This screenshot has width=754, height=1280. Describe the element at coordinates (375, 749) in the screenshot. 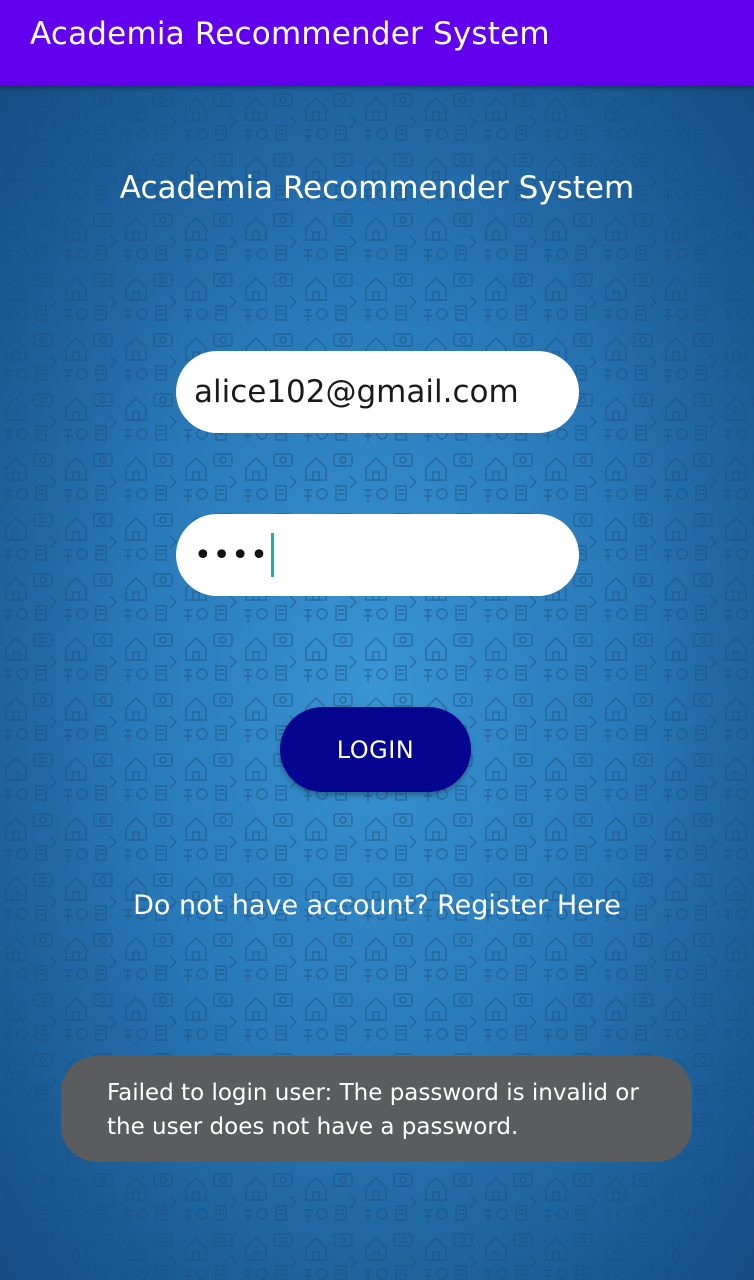

I see `login-button: LOGIN` at that location.